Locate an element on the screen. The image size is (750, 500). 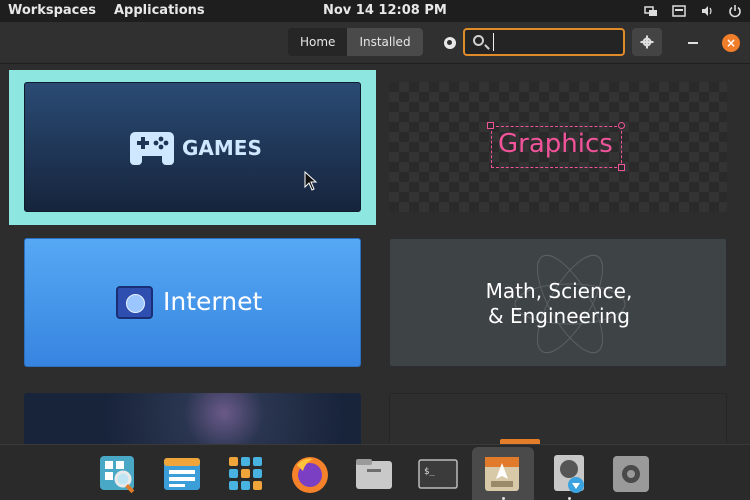
category-graphics: Graphics is located at coordinates (558, 147).